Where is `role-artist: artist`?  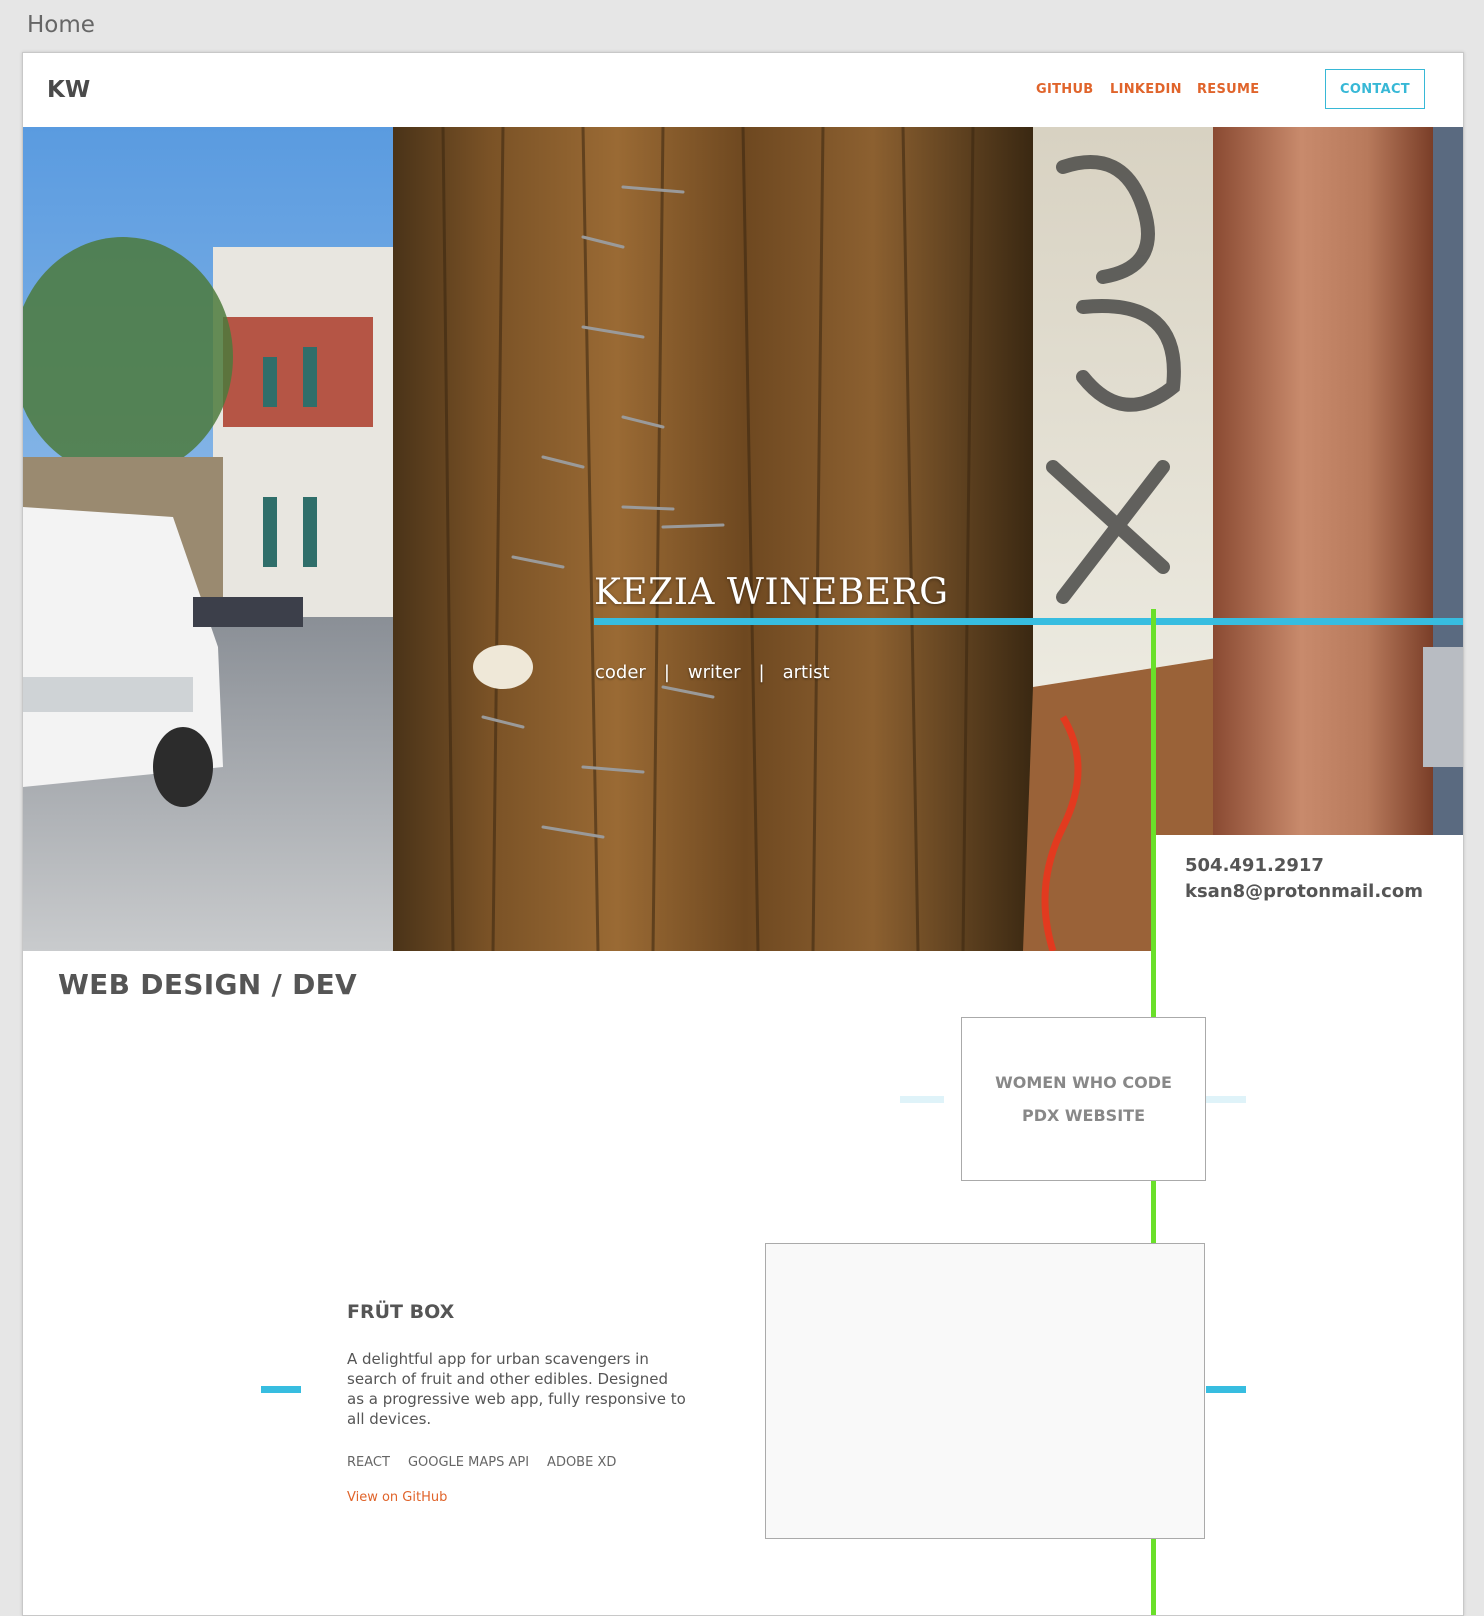
role-artist: artist is located at coordinates (806, 672).